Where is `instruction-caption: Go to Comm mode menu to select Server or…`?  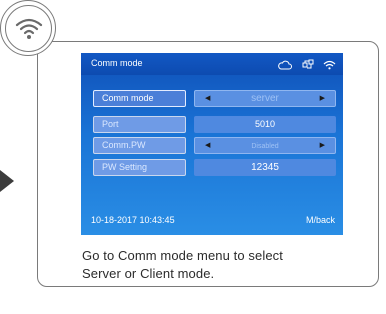
instruction-caption: Go to Comm mode menu to select Server or… is located at coordinates (227, 265).